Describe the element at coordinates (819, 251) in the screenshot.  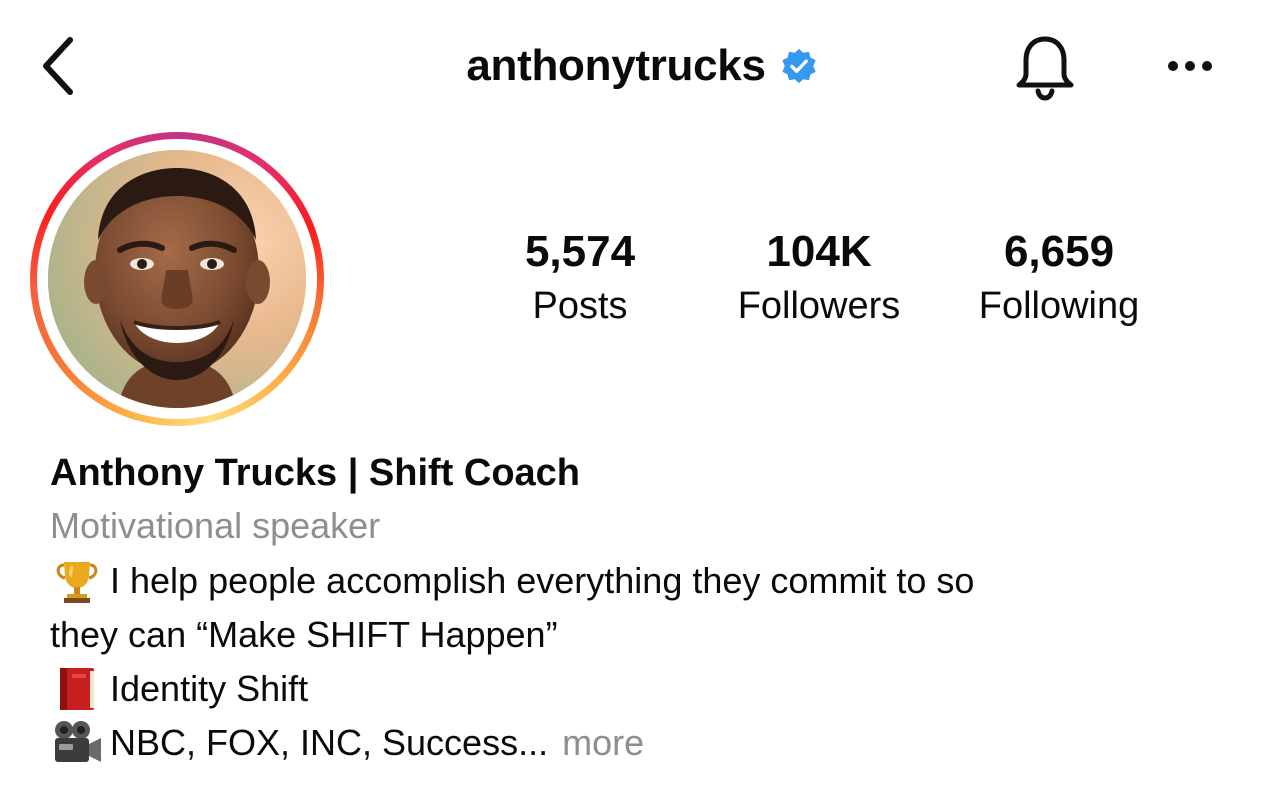
I see `followers-count: 104K` at that location.